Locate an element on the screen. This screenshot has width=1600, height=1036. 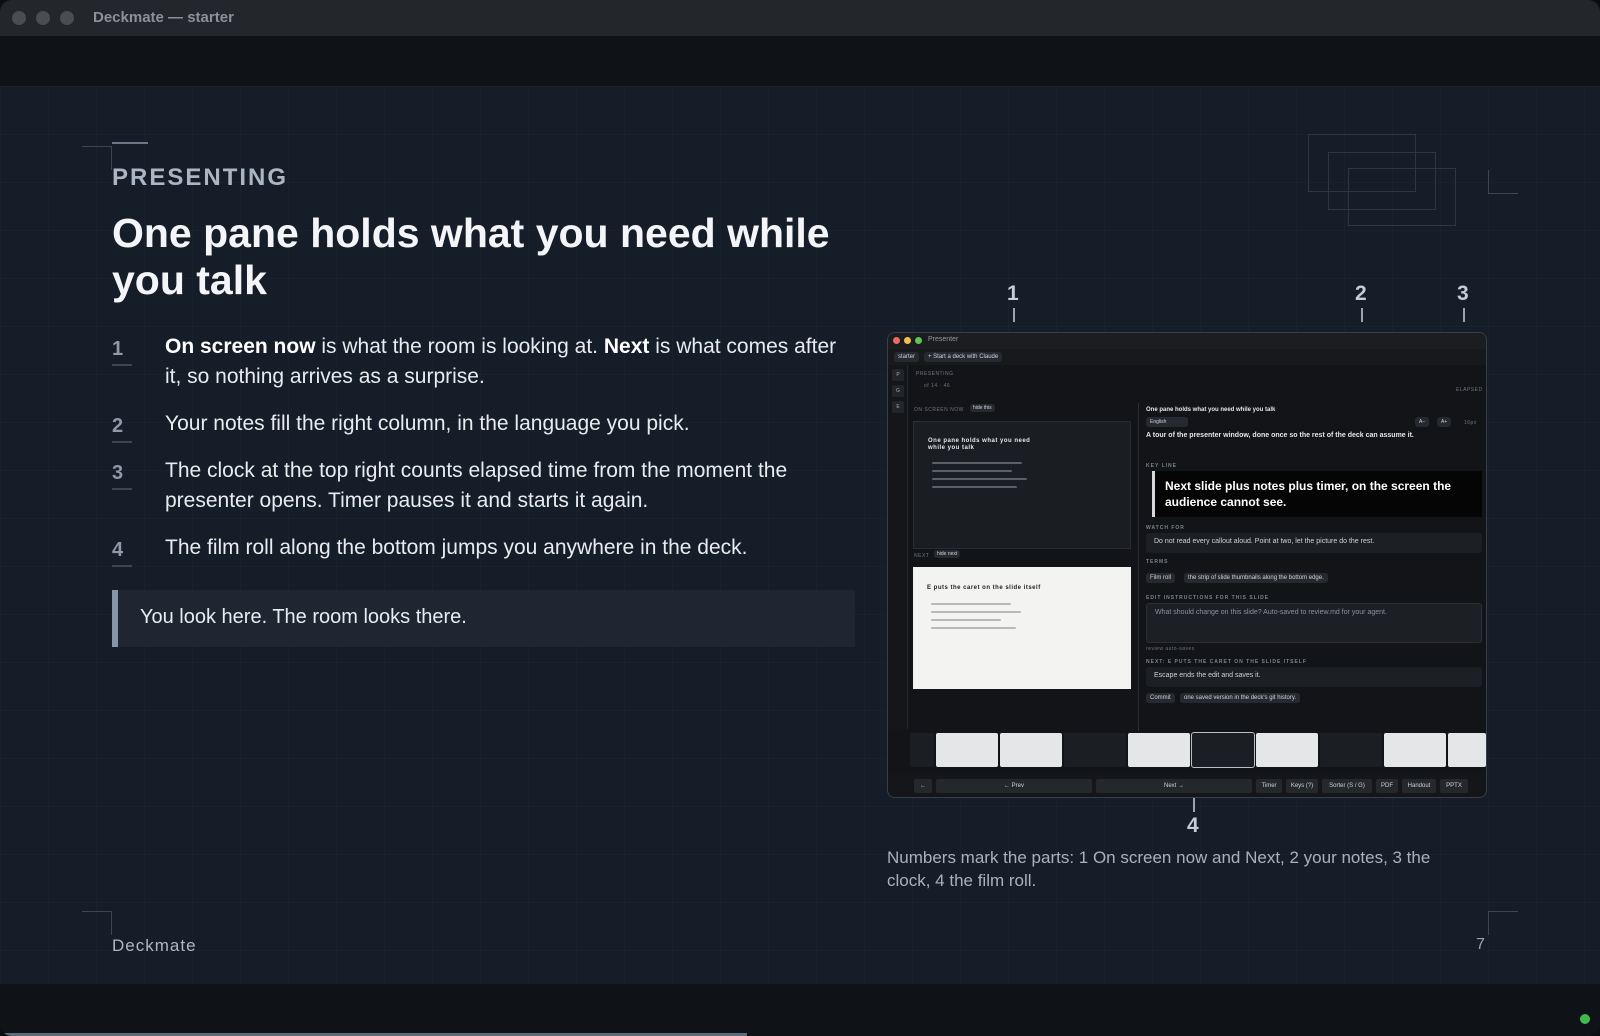
point-number: 4 is located at coordinates (122, 551).